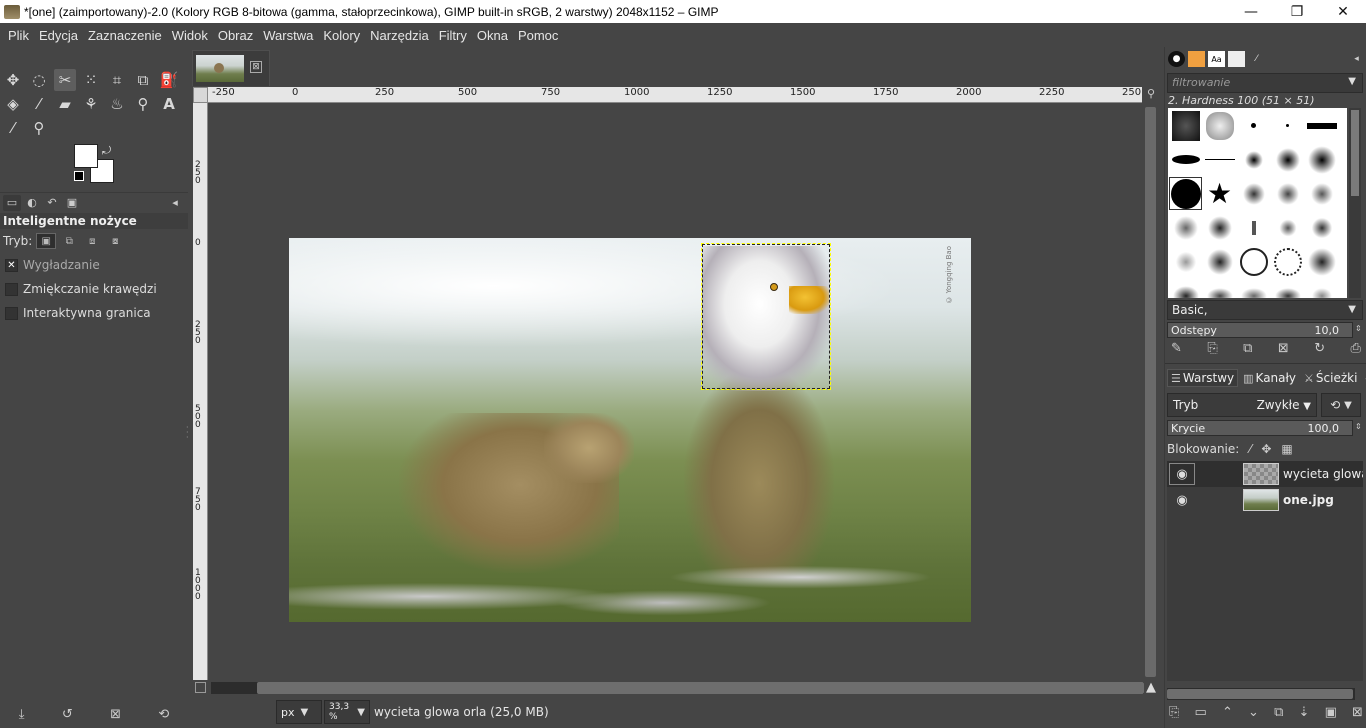 The width and height of the screenshot is (1366, 728). I want to click on paths-tool-icon: ⚲, so click(143, 104).